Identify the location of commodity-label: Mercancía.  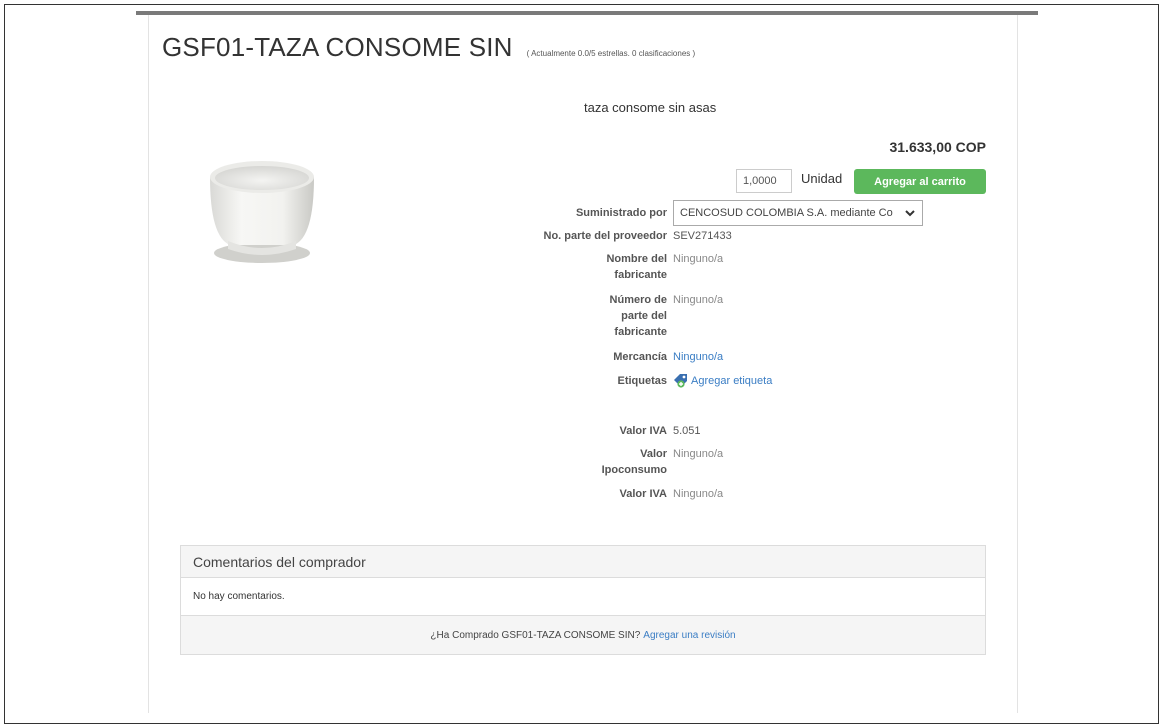
(640, 357).